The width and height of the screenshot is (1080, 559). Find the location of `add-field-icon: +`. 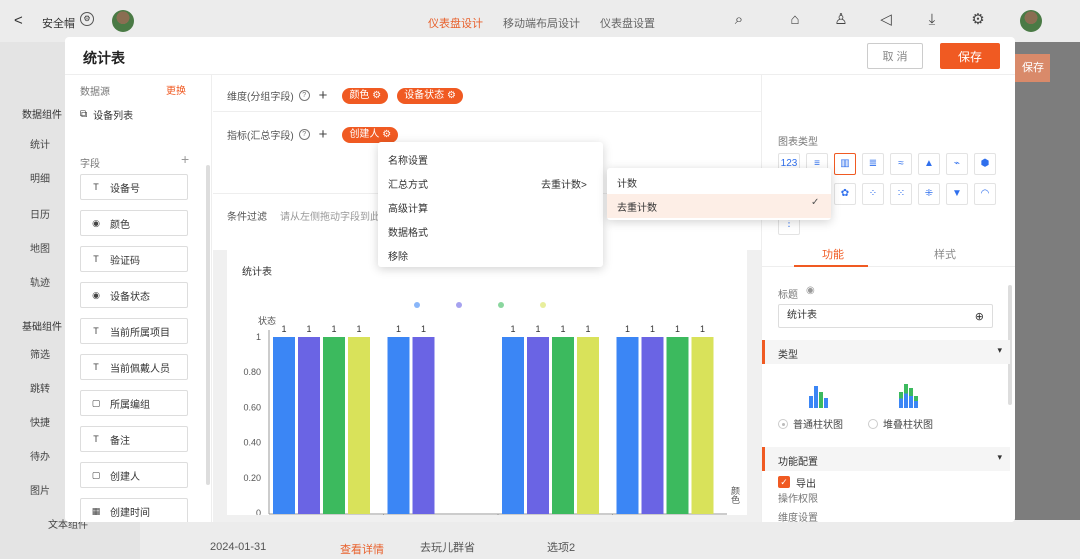

add-field-icon: + is located at coordinates (185, 159).